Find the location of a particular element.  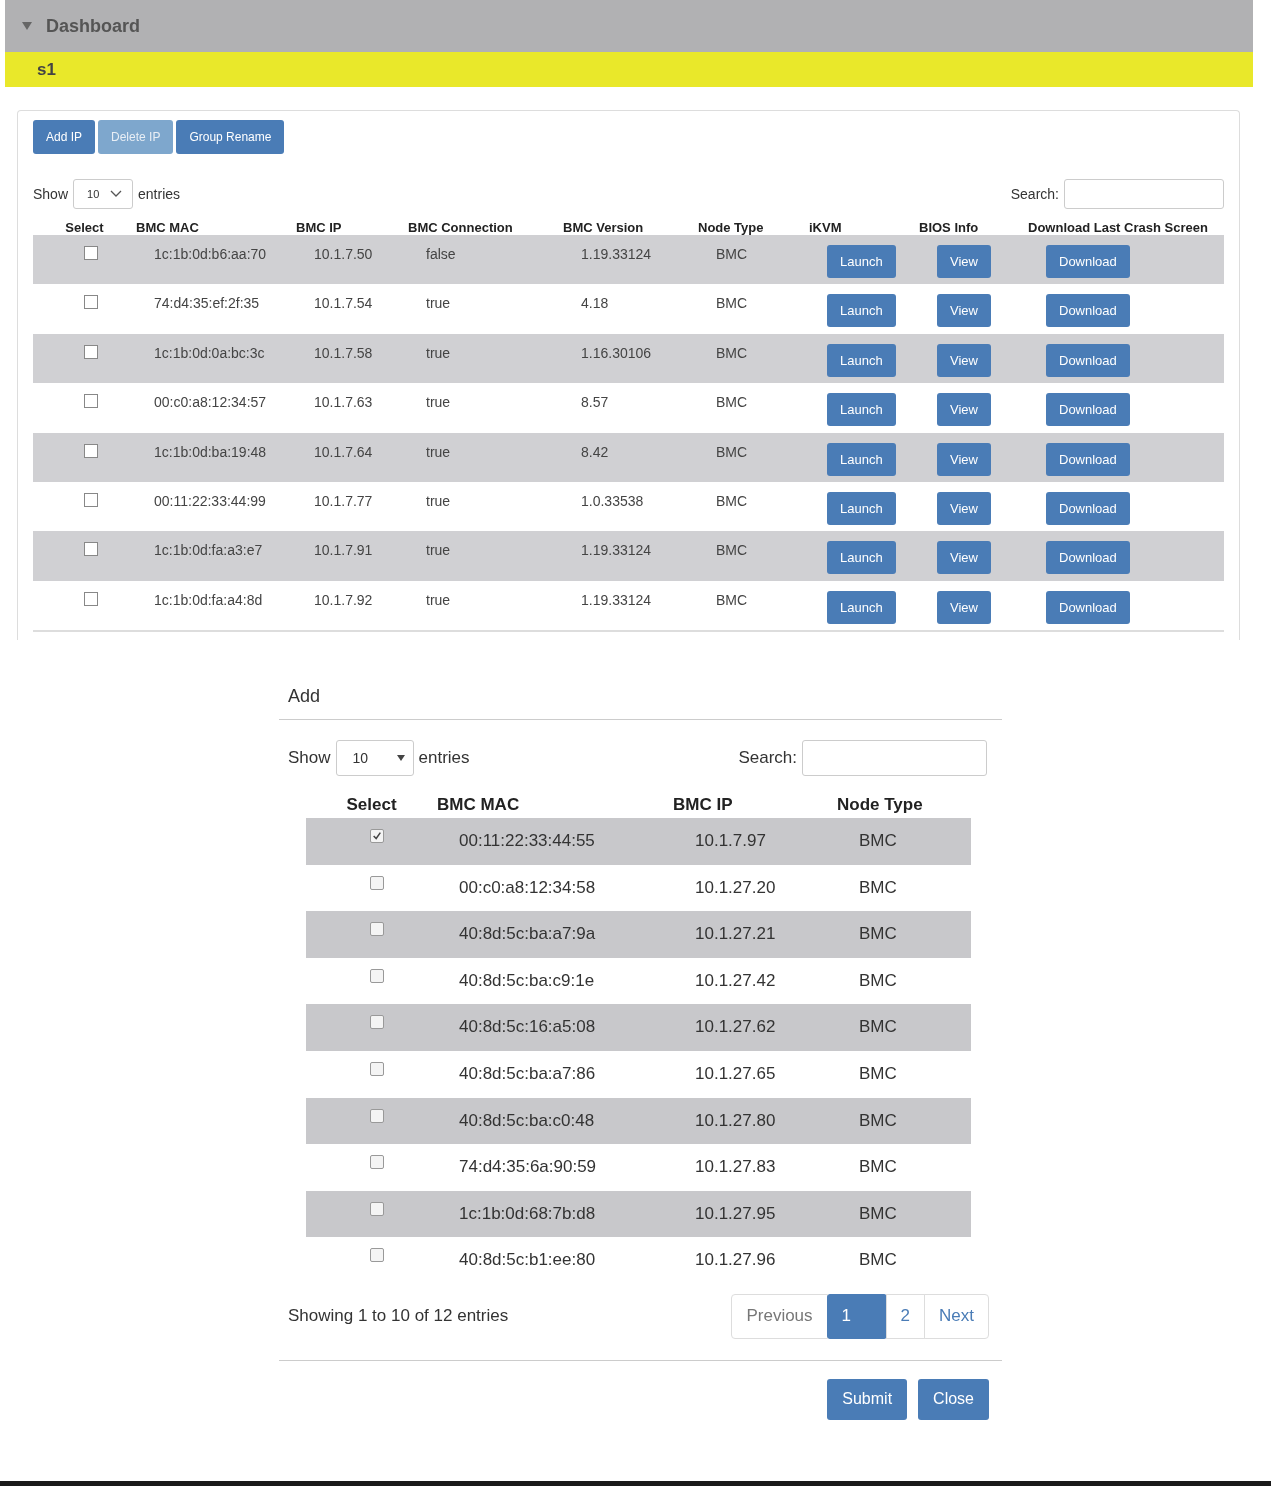

table-cell: 1c:1b:0d:68:7b:d8 is located at coordinates (527, 1213).